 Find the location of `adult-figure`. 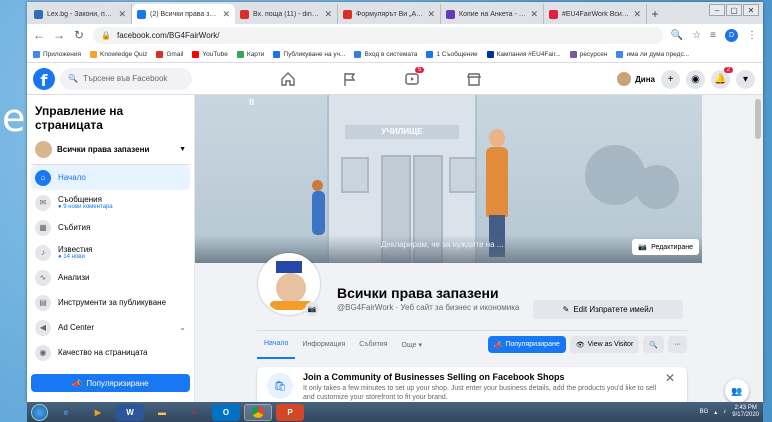

adult-figure is located at coordinates (497, 138).